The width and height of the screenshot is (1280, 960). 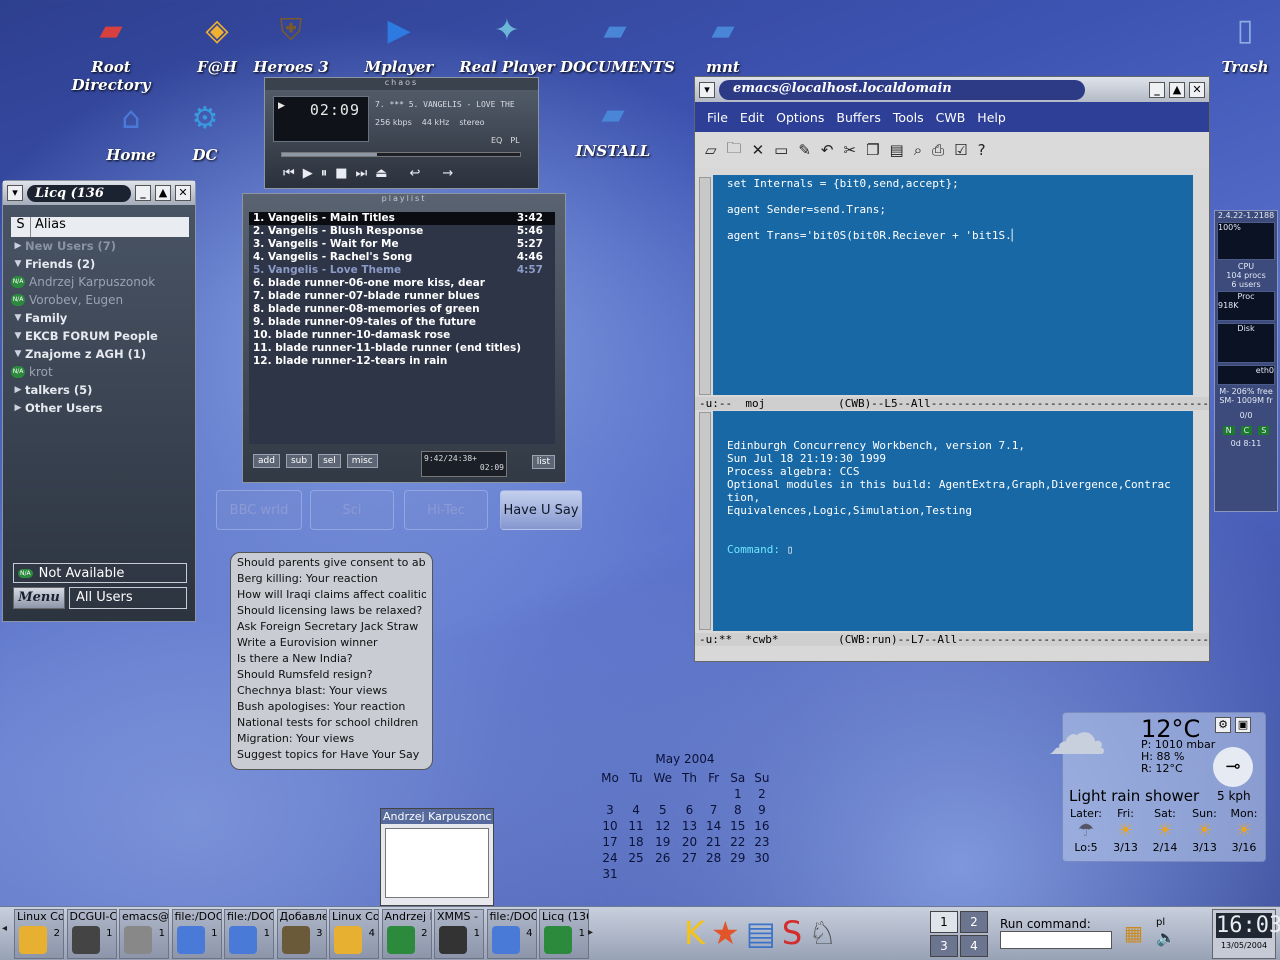 I want to click on headline-link: Bush apologises: Your reaction, so click(x=331, y=708).